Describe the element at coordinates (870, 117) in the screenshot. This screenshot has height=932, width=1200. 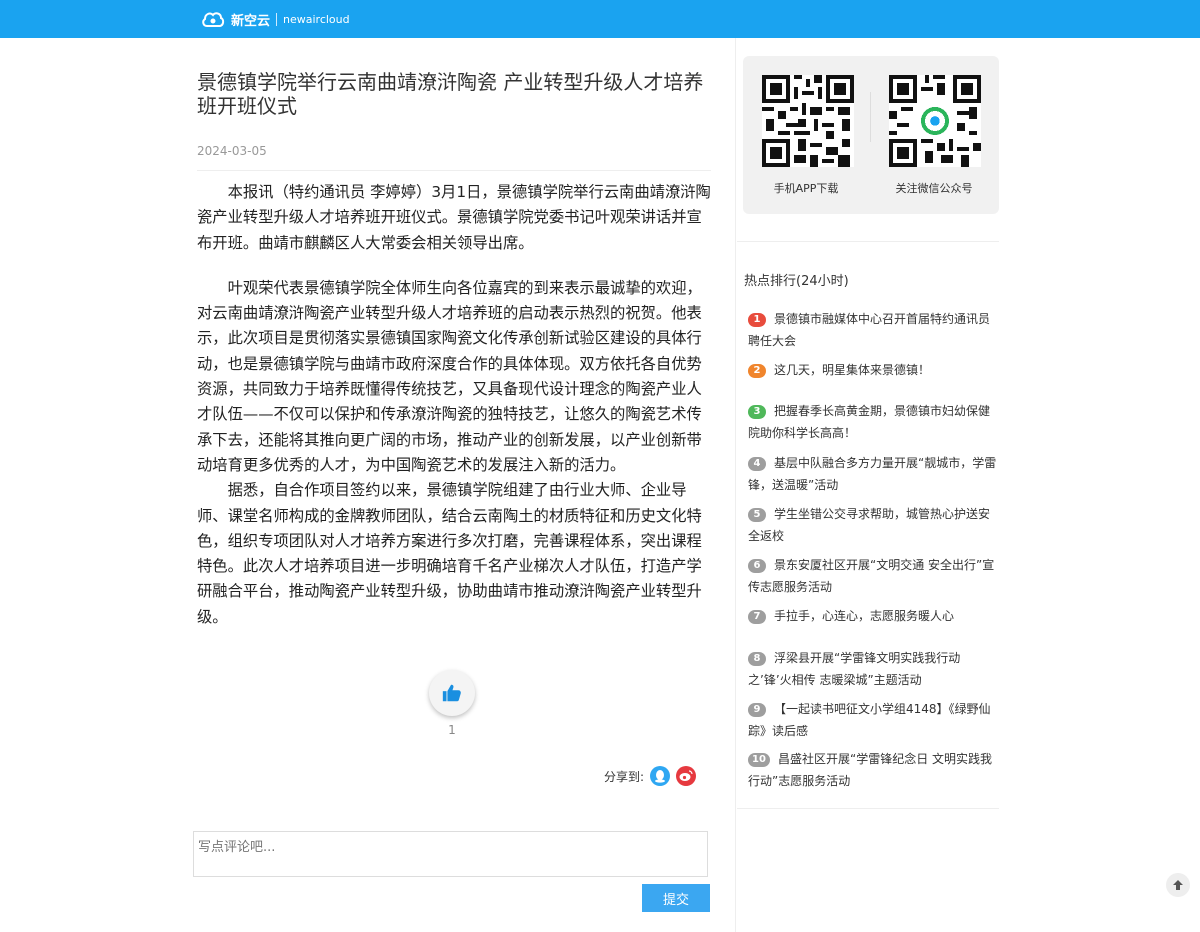
I see `qr-divider` at that location.